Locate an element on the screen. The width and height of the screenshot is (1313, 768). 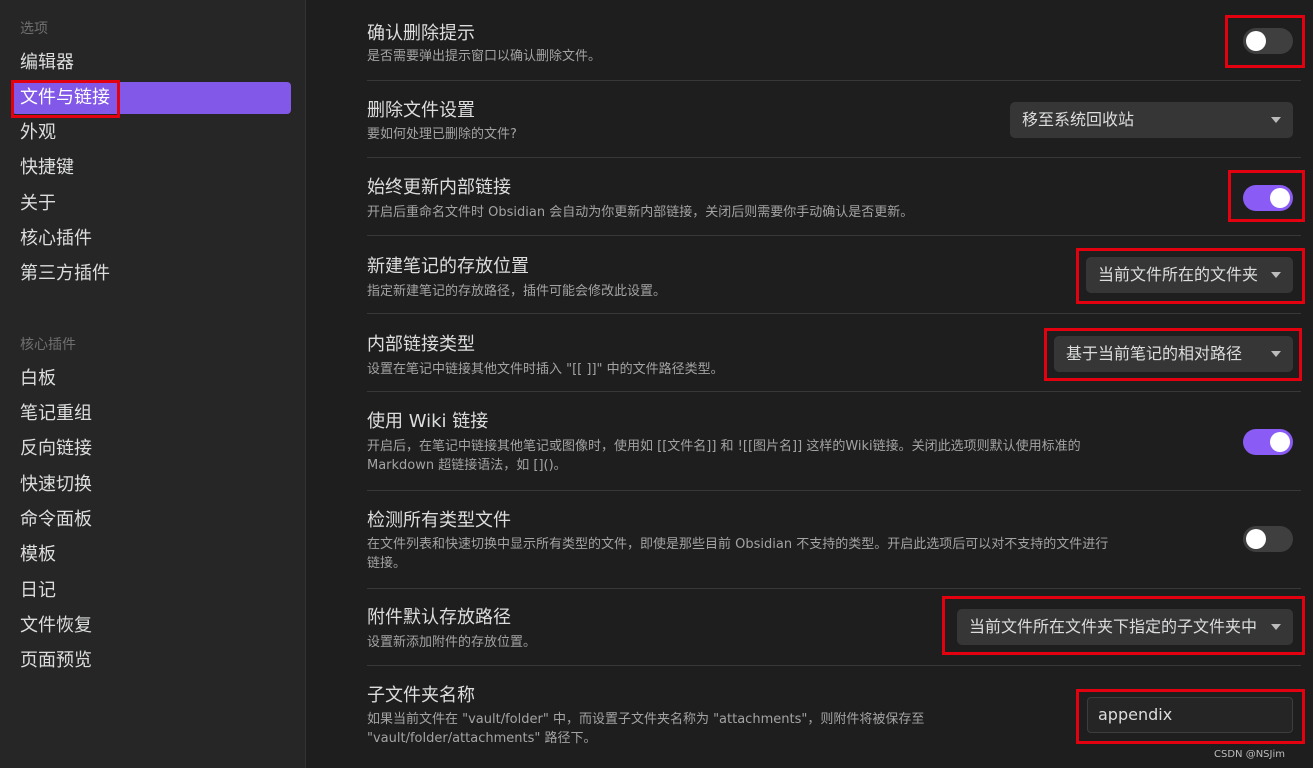
link-format-dropdown: 基于当前笔记的相对路径 is located at coordinates (1173, 354).